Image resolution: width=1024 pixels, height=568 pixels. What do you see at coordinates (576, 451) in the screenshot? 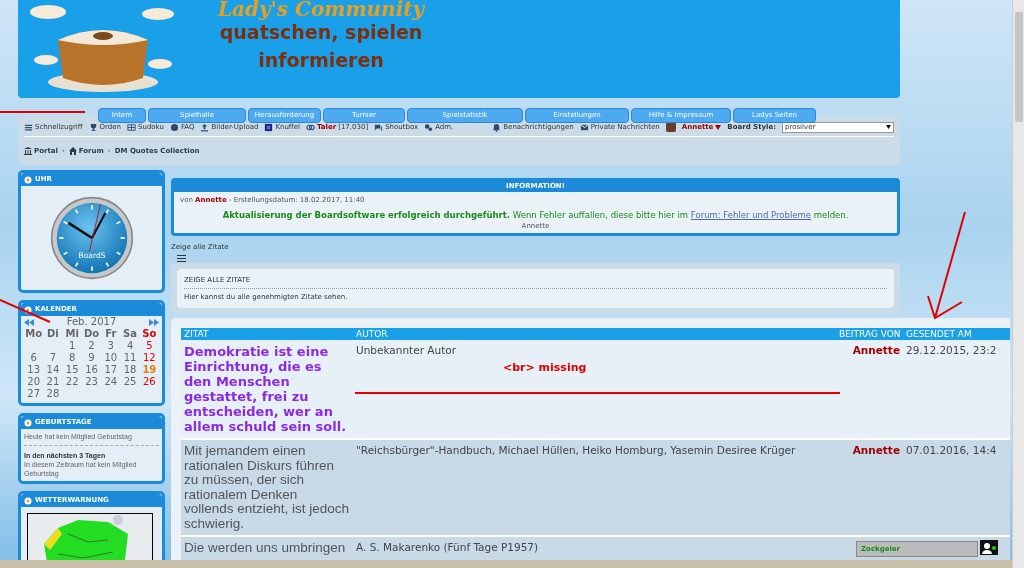
I see `author-cell-text: "Reichsbürger"-Handbuch, Michael Hüllen, Heiko Homburg, Yasemin Desiree Krüger` at bounding box center [576, 451].